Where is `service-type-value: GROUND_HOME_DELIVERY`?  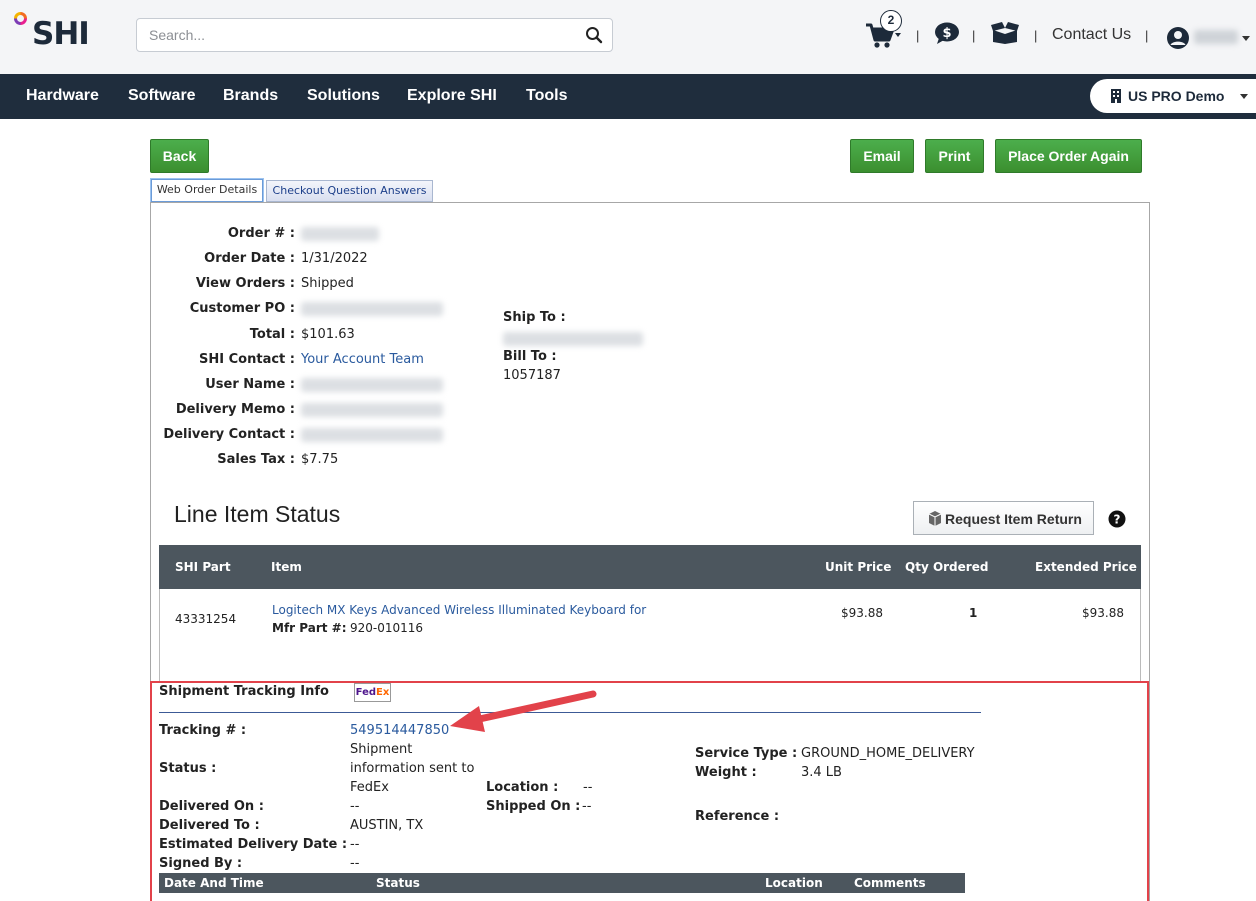
service-type-value: GROUND_HOME_DELIVERY is located at coordinates (888, 753).